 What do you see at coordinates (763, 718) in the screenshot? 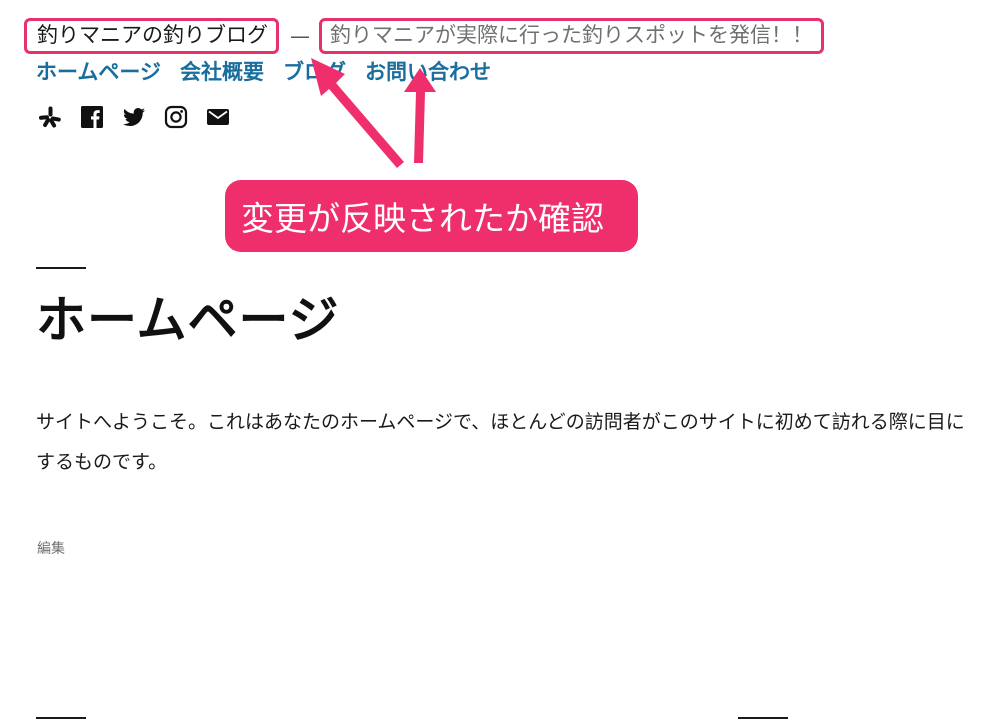
I see `footer-divider-right` at bounding box center [763, 718].